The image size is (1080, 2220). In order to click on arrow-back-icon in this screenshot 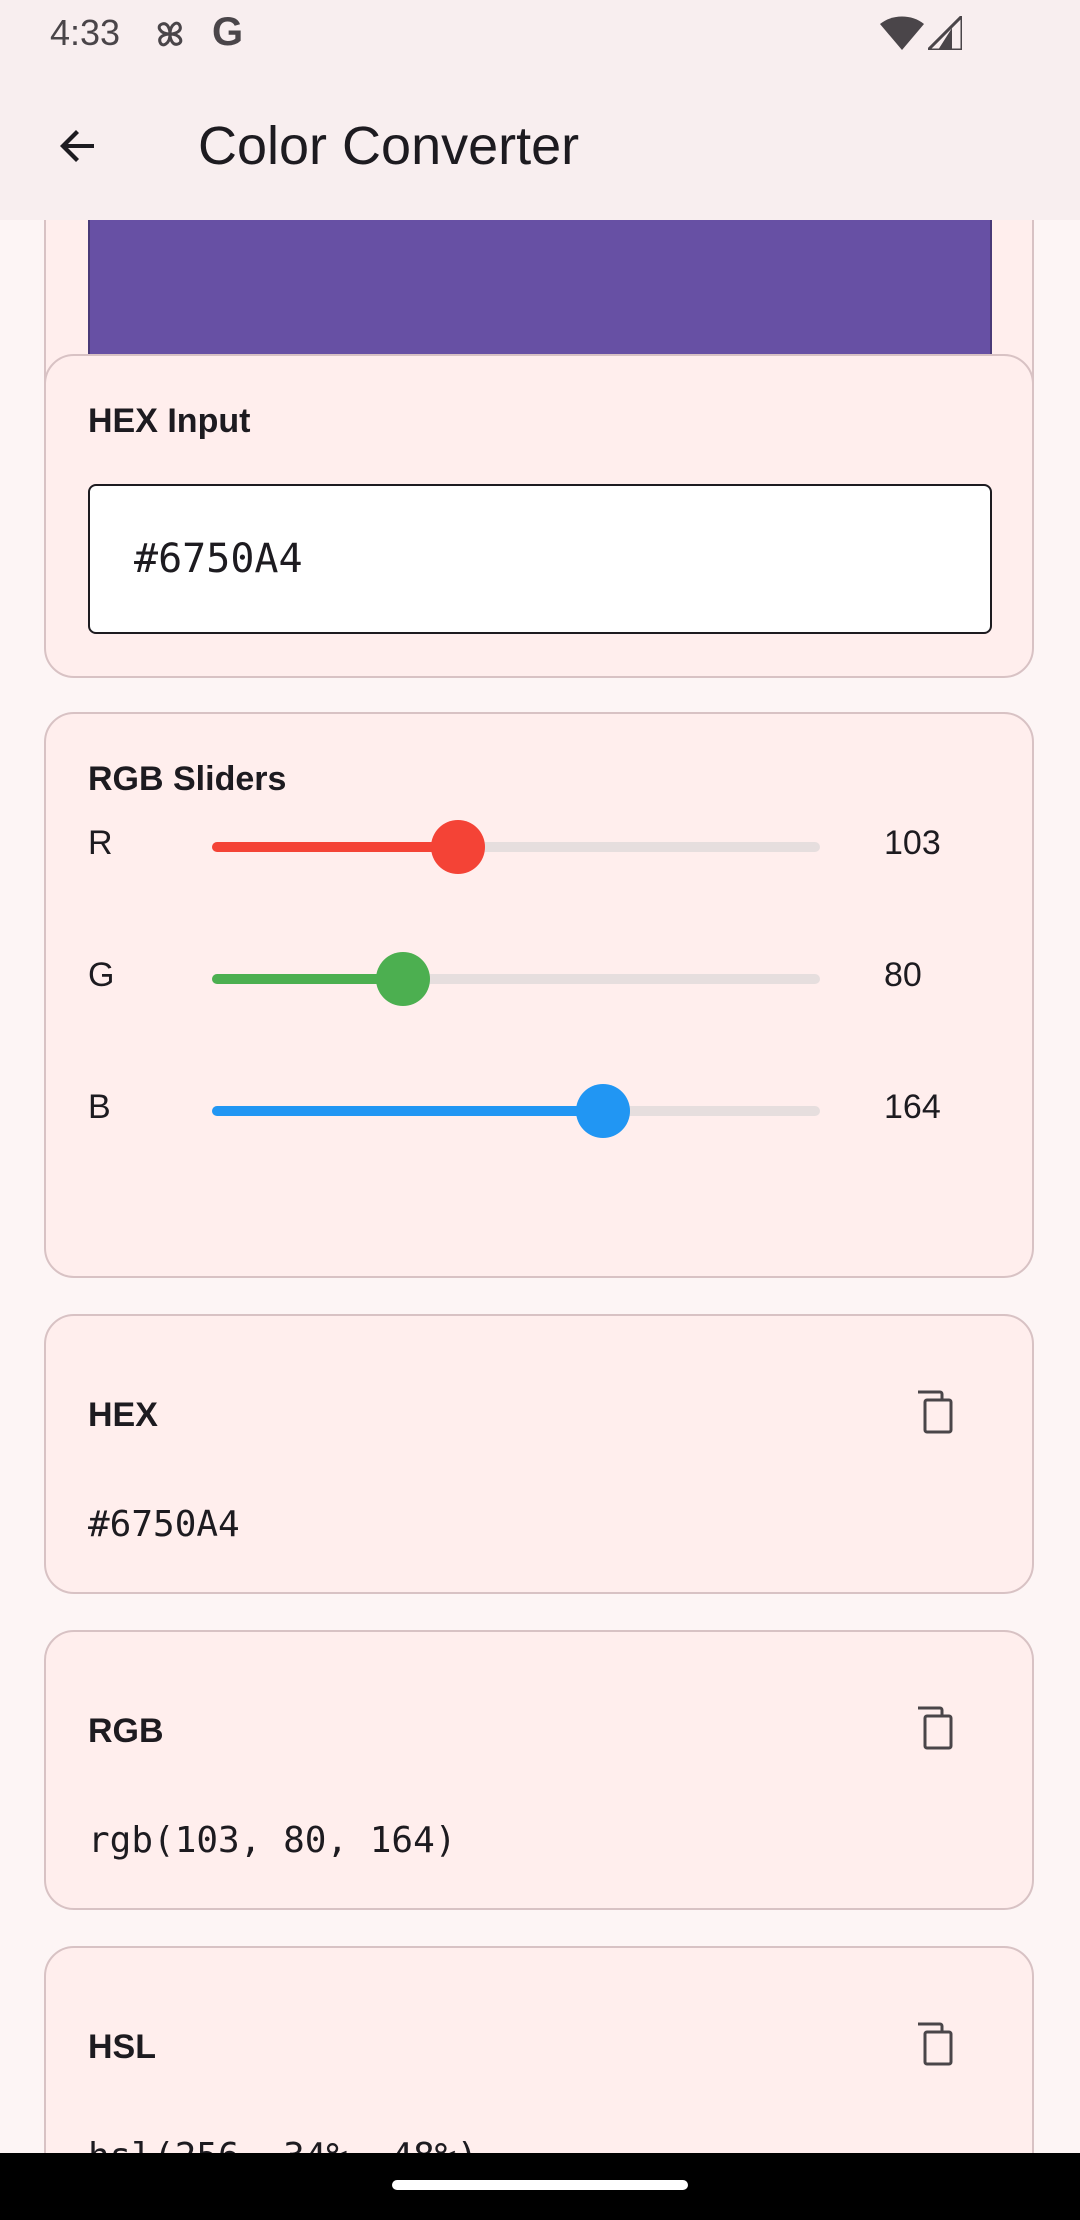, I will do `click(77, 146)`.